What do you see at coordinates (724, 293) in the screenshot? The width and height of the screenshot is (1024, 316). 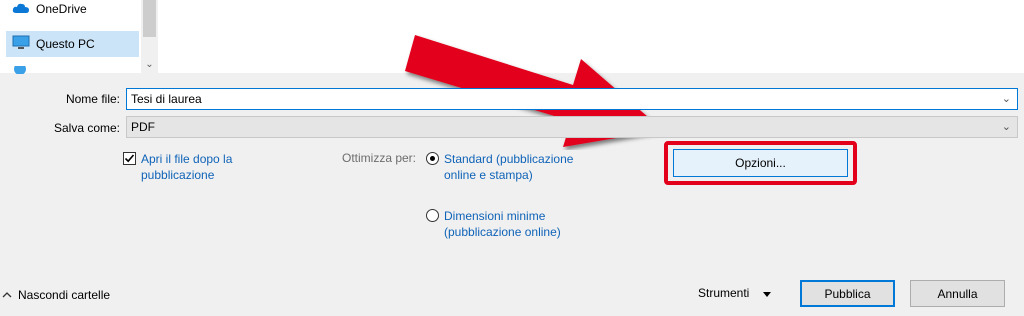 I see `tools-label: Strumenti` at bounding box center [724, 293].